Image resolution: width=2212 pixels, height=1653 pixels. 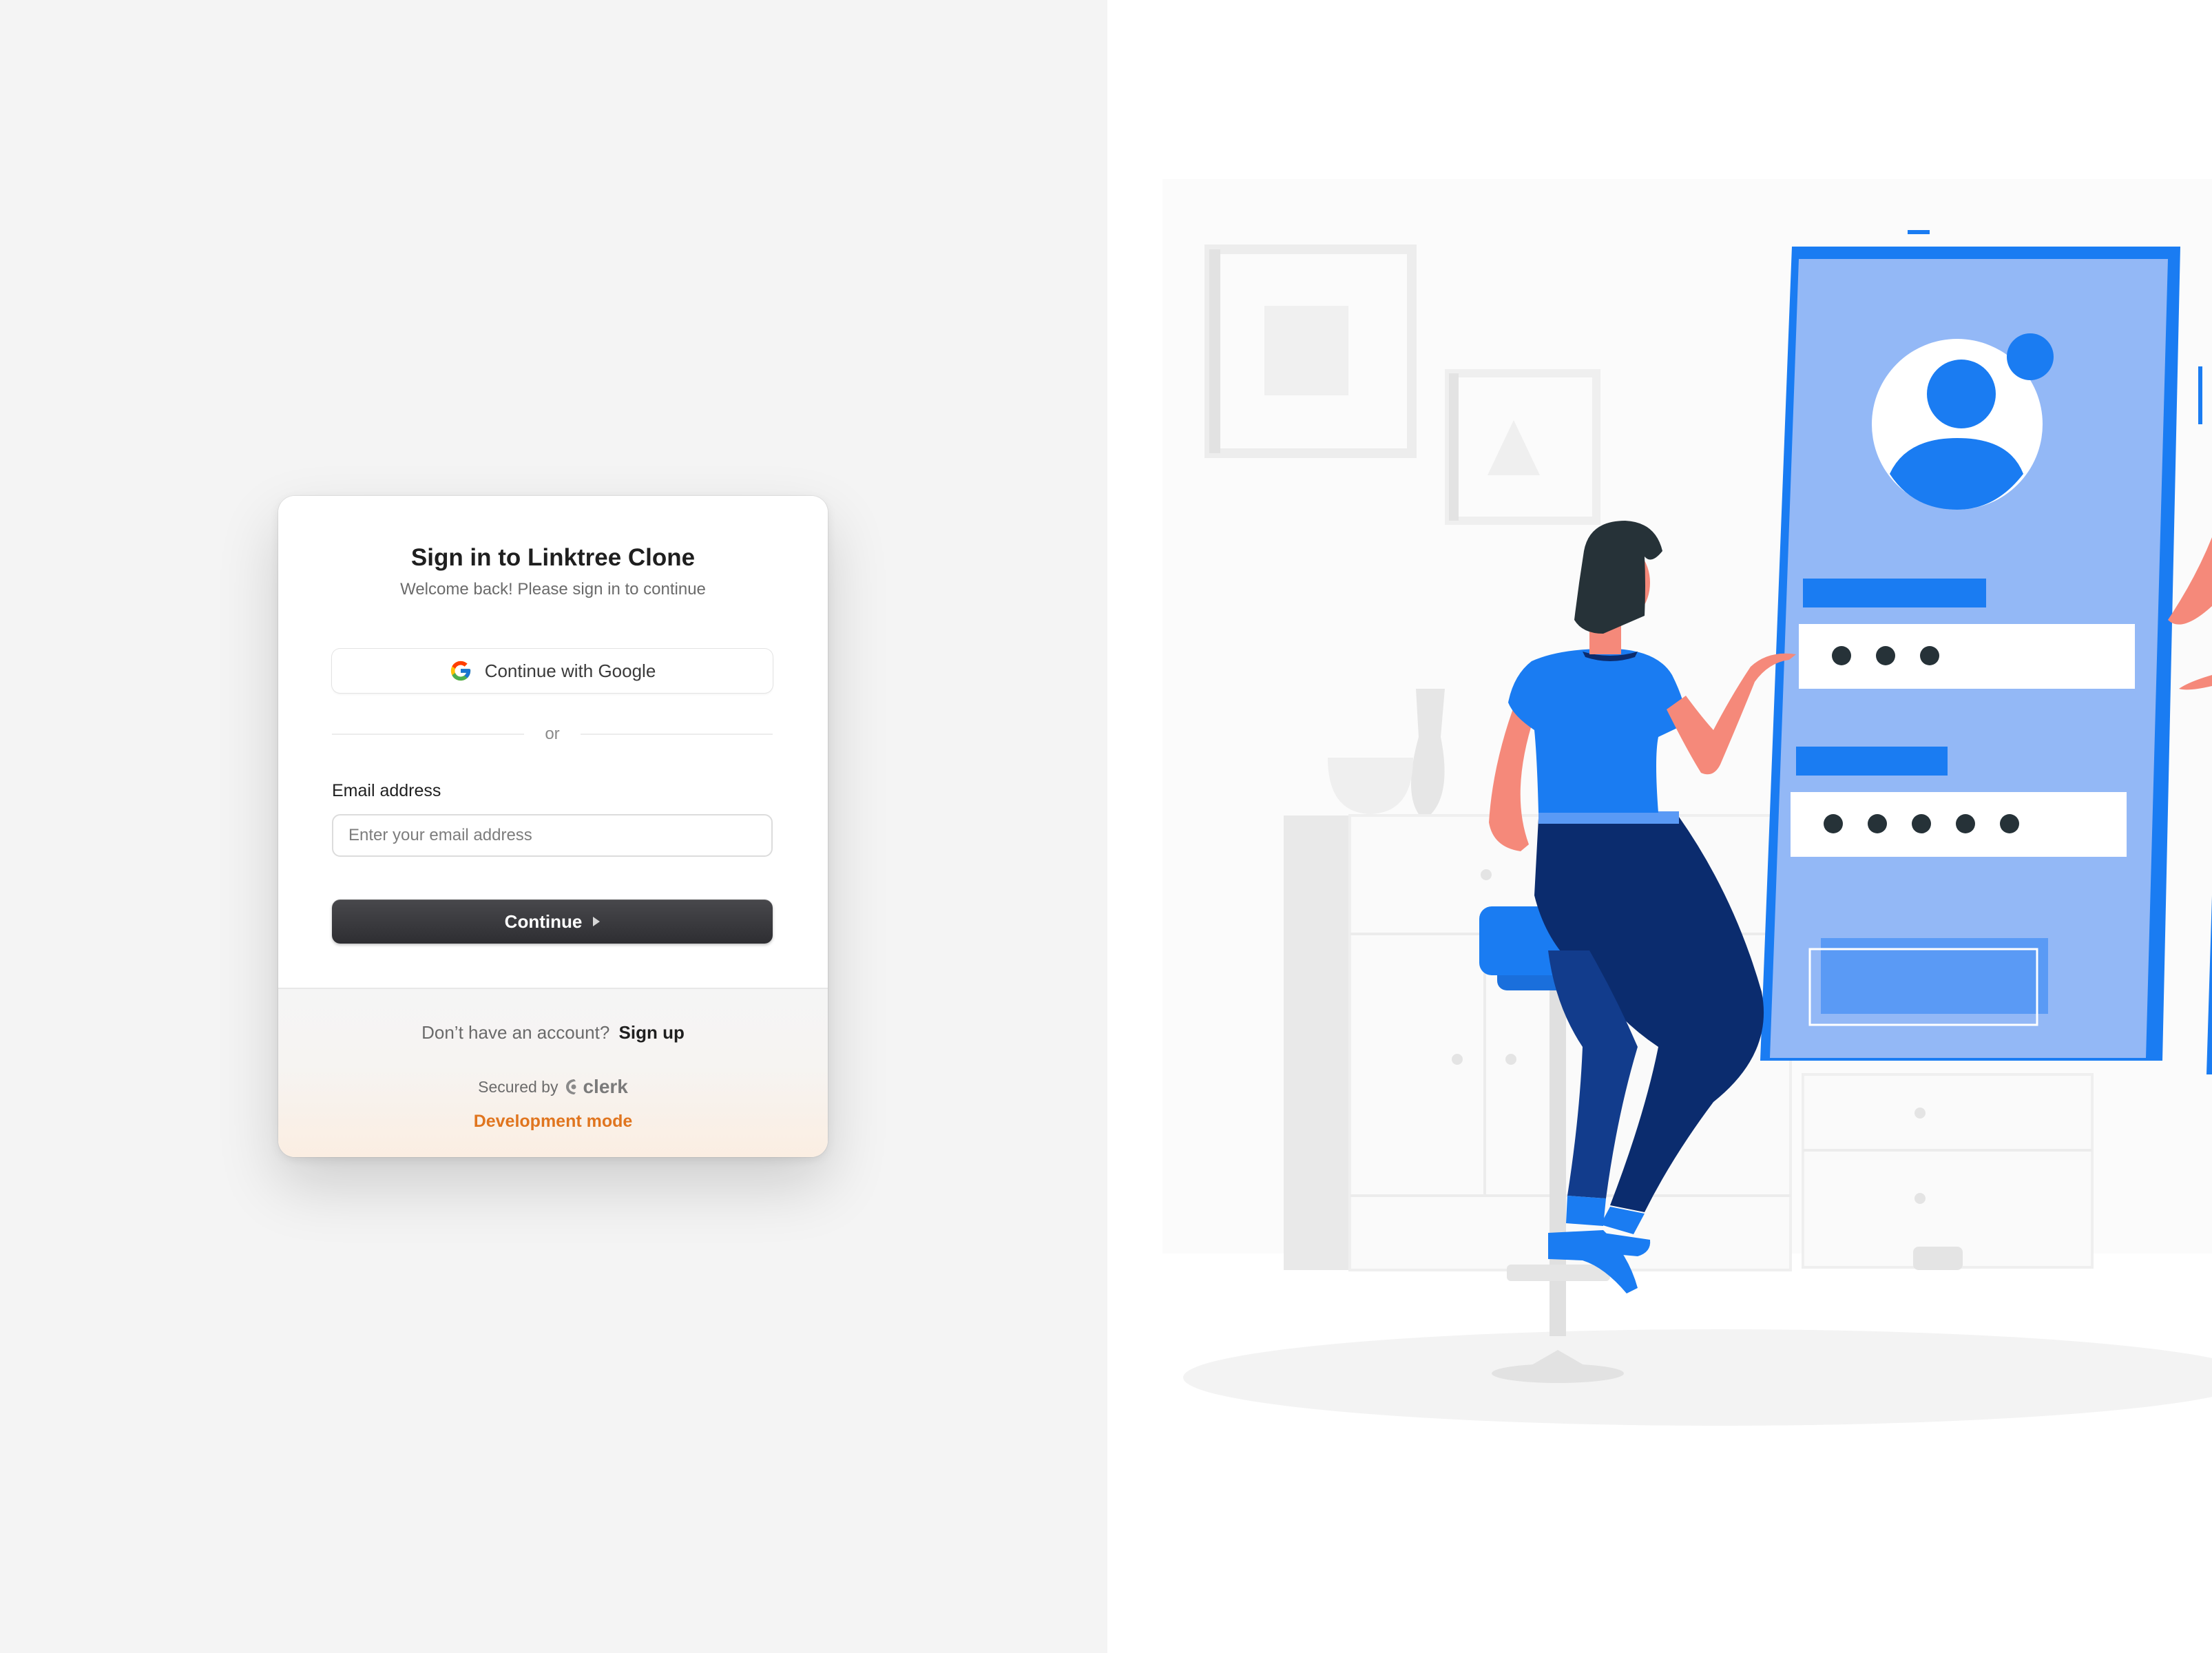 What do you see at coordinates (597, 921) in the screenshot?
I see `caret-right-icon` at bounding box center [597, 921].